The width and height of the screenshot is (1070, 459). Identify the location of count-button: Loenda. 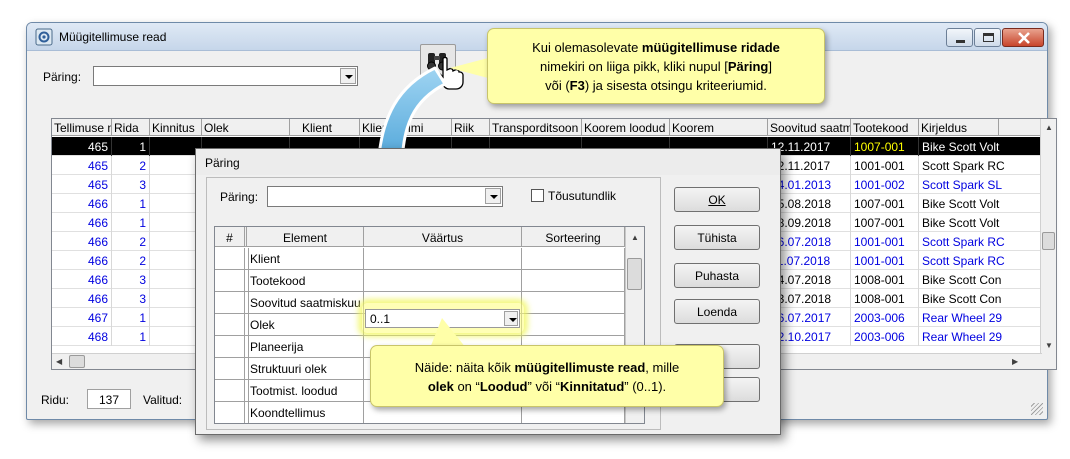
(717, 311).